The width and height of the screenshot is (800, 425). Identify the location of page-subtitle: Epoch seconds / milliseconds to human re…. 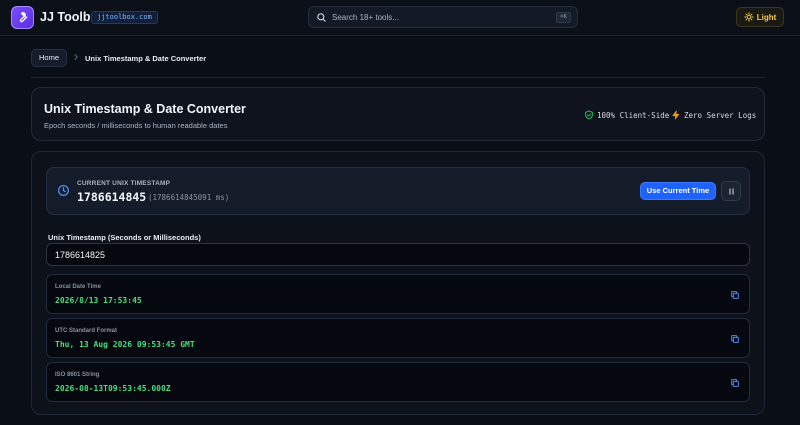
(136, 125).